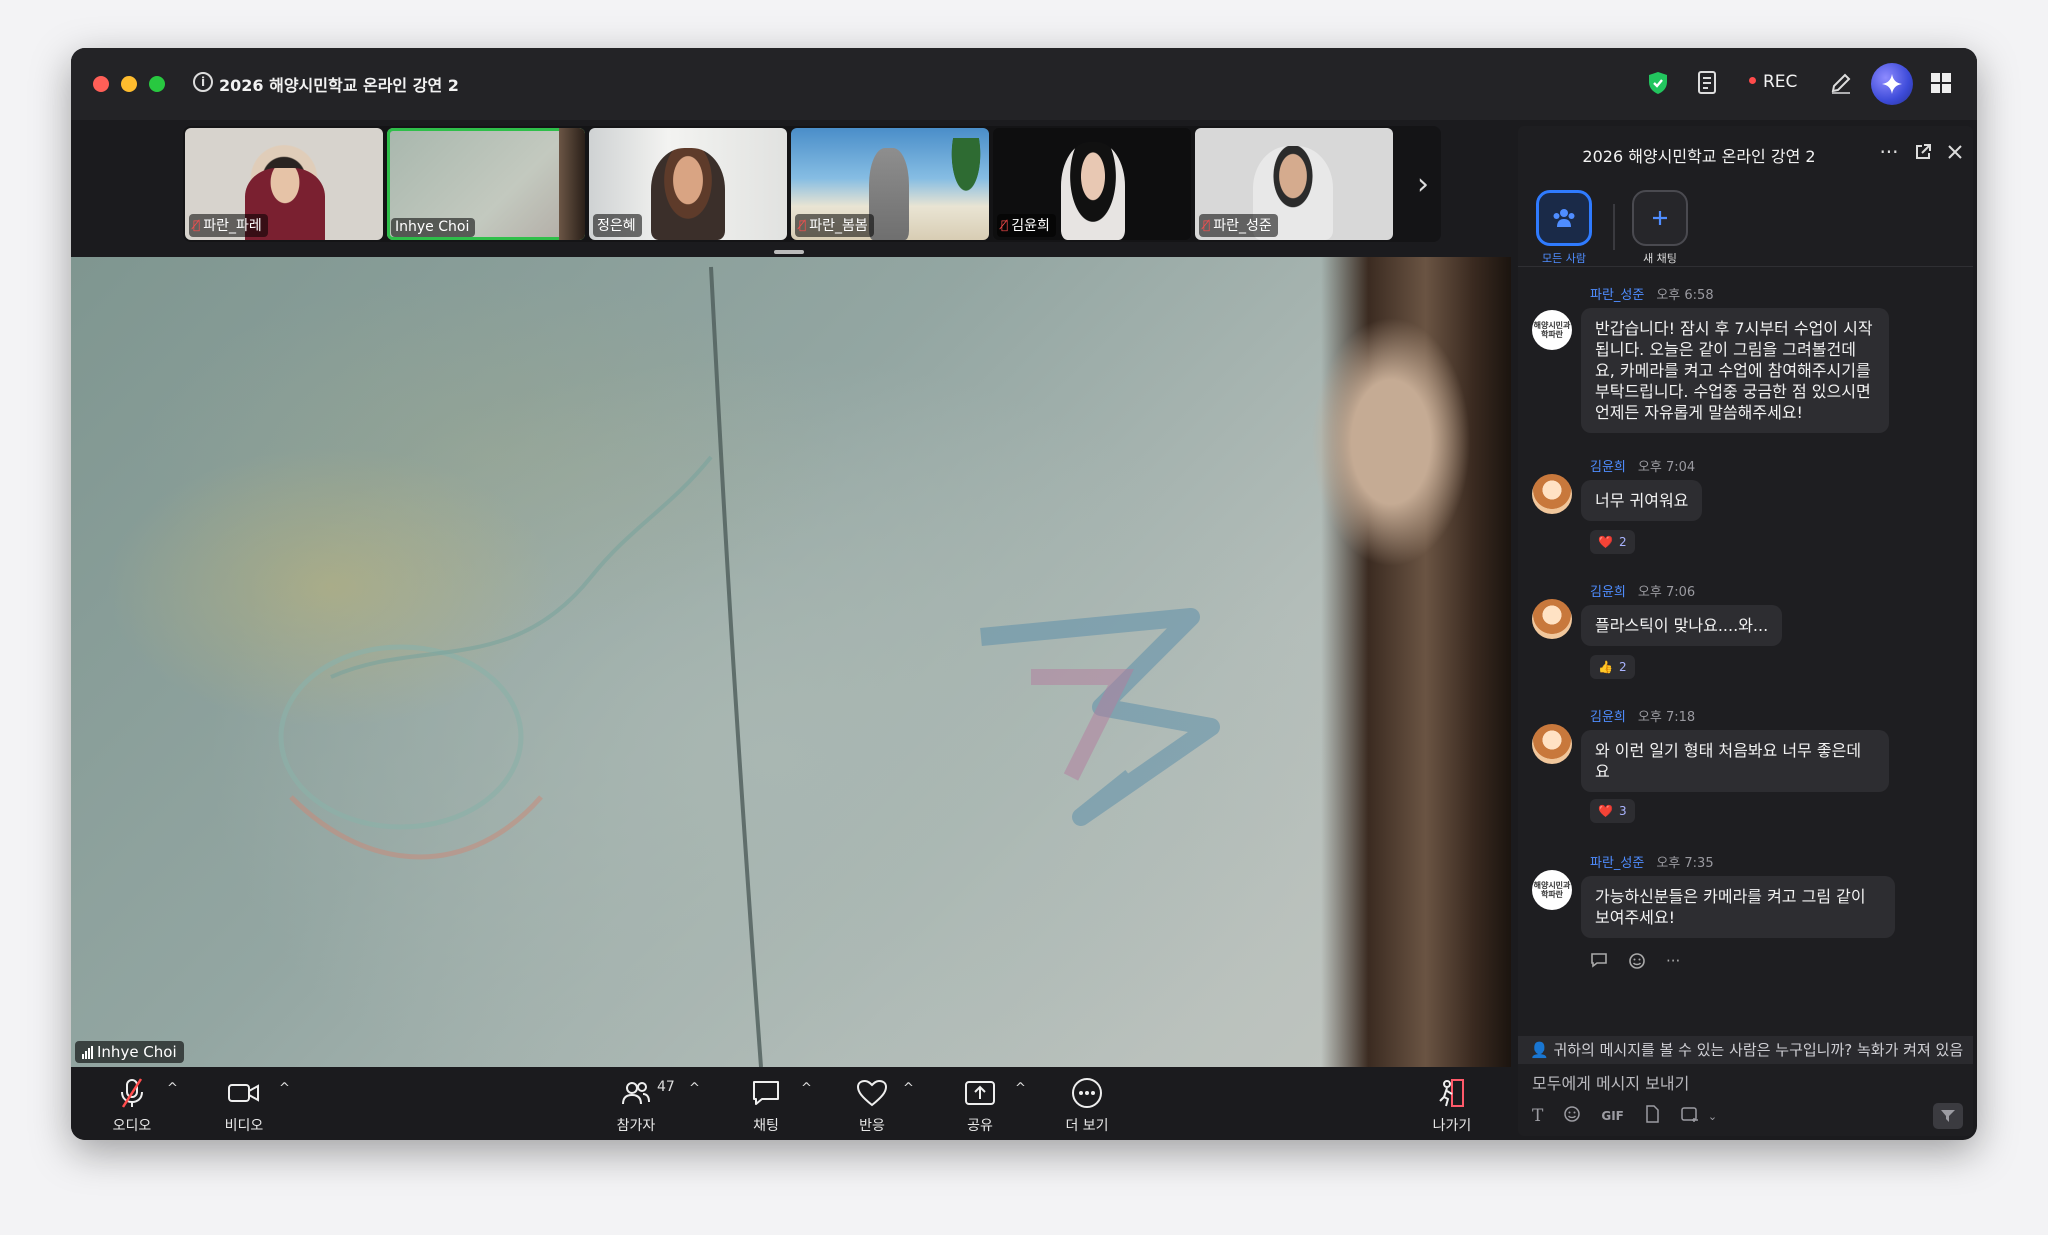 The height and width of the screenshot is (1235, 2048). I want to click on reactions-options-caret-icon: ^, so click(908, 1088).